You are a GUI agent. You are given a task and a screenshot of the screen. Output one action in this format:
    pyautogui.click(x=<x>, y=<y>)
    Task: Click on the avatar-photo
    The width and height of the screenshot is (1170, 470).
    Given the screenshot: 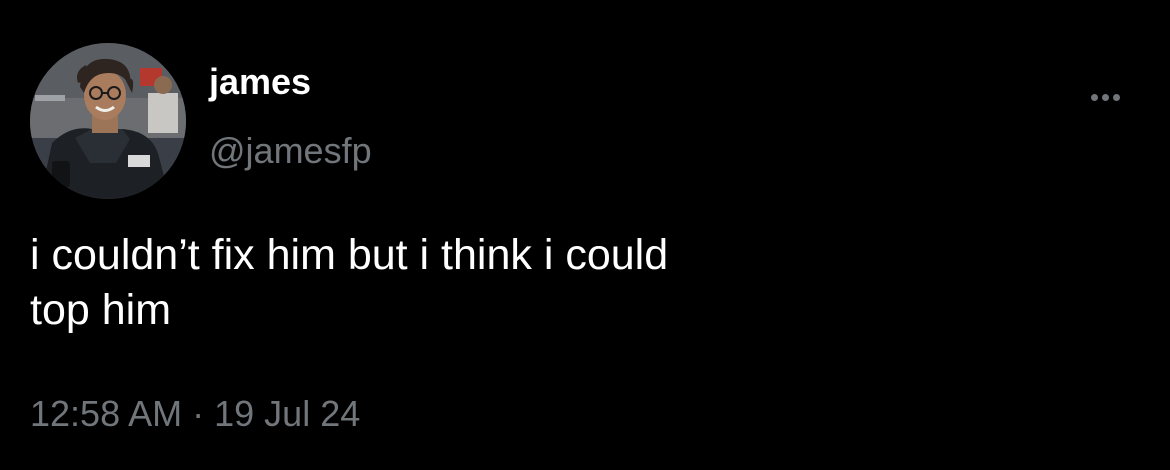 What is the action you would take?
    pyautogui.click(x=108, y=121)
    